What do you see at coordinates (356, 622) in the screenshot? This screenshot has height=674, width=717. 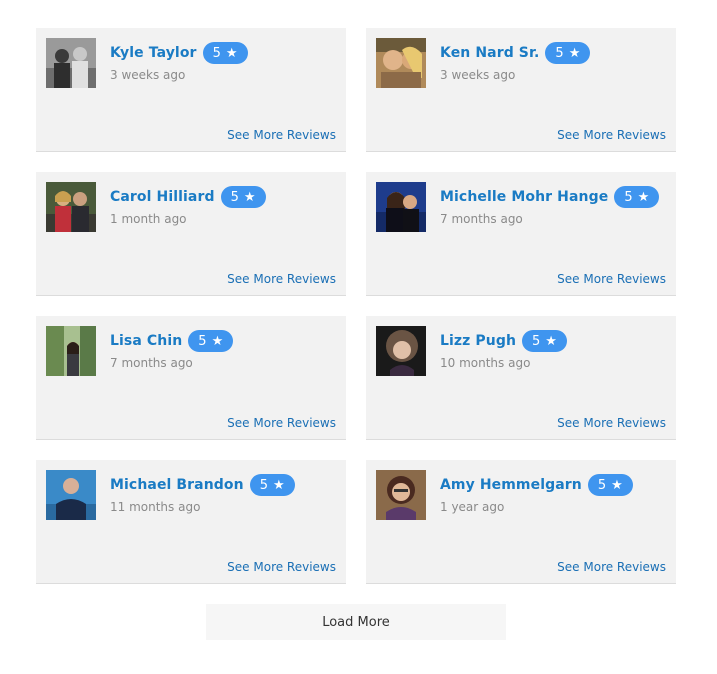 I see `load-more-button: Load More` at bounding box center [356, 622].